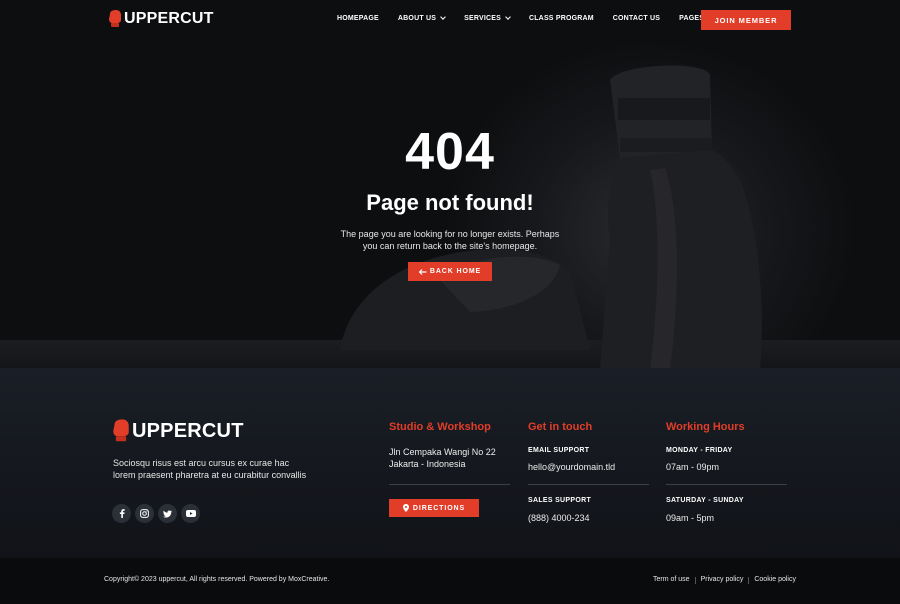  What do you see at coordinates (190, 513) in the screenshot?
I see `youtube-icon` at bounding box center [190, 513].